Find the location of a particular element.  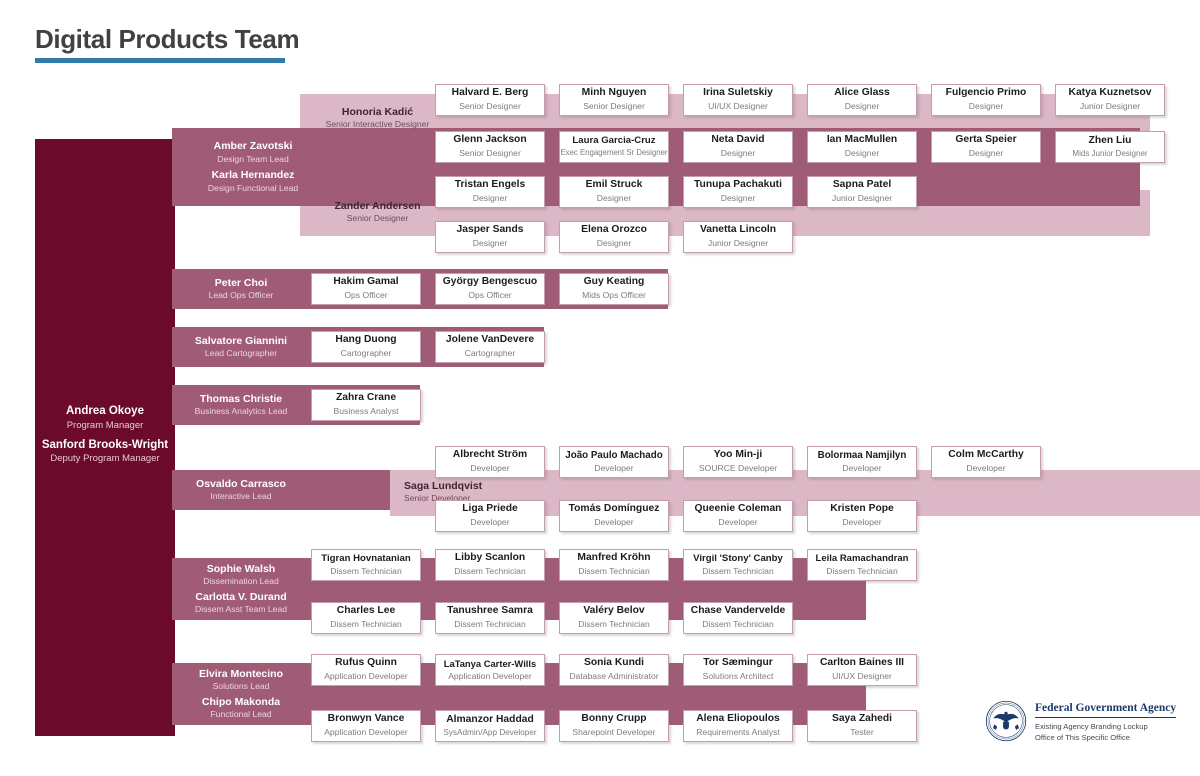

card-name: Jolene VanDevere is located at coordinates (490, 340).